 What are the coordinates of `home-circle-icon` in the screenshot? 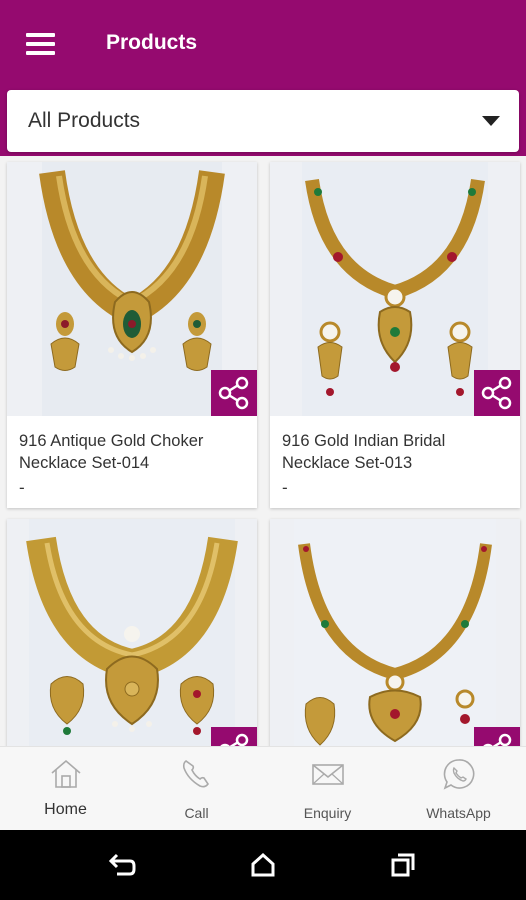 It's located at (263, 865).